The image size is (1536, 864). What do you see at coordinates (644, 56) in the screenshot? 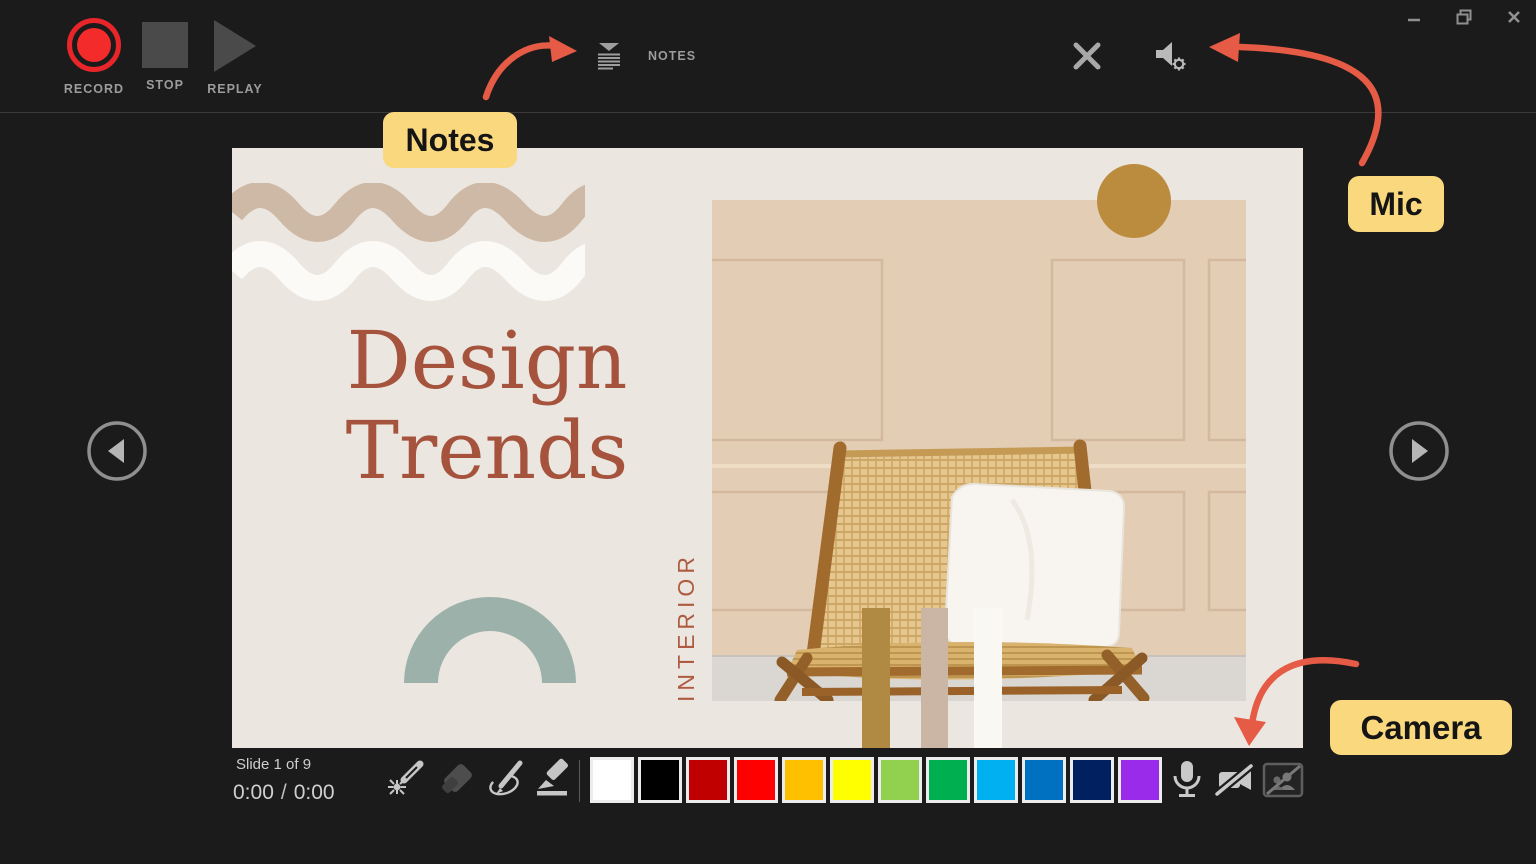
I see `notes-button: NOTES` at bounding box center [644, 56].